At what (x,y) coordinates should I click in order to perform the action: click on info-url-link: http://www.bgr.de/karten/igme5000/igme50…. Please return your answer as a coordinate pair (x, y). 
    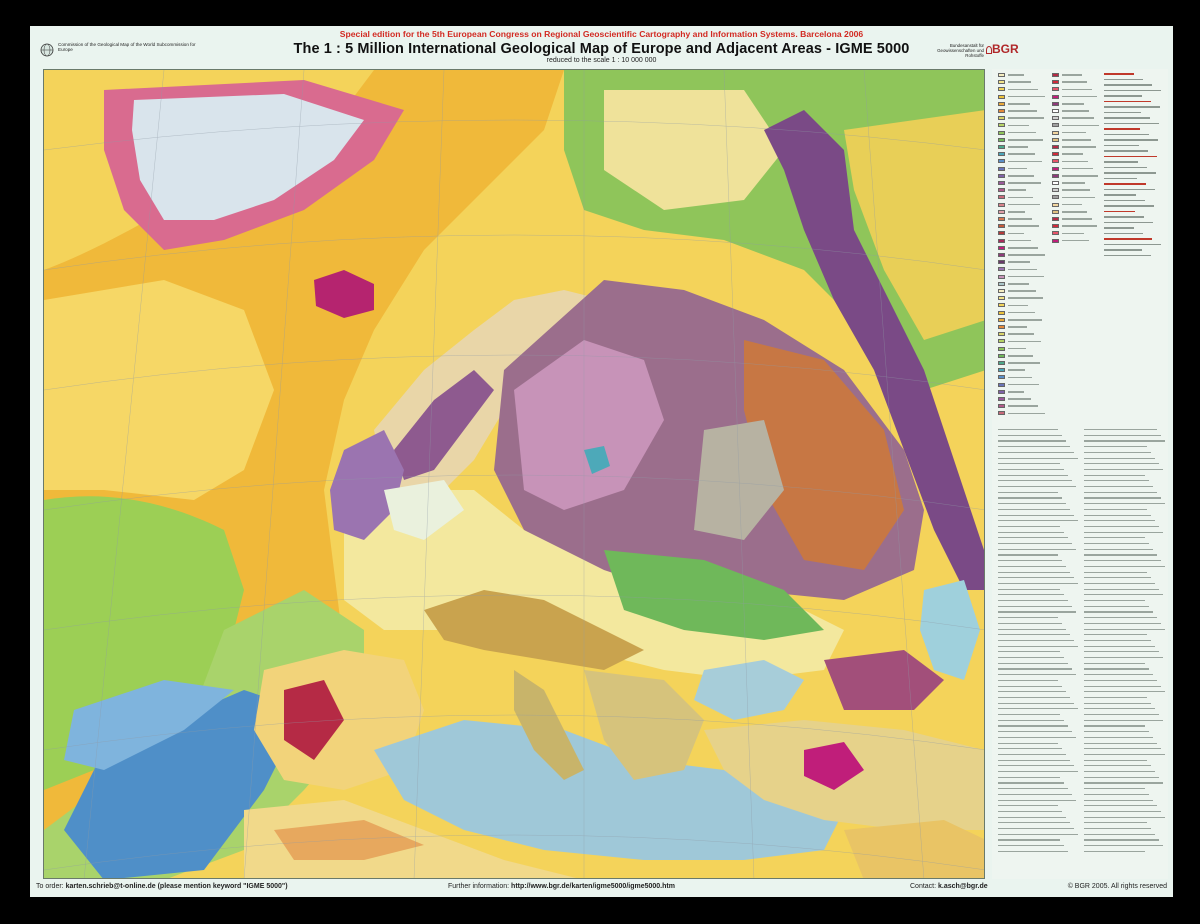
    Looking at the image, I should click on (593, 886).